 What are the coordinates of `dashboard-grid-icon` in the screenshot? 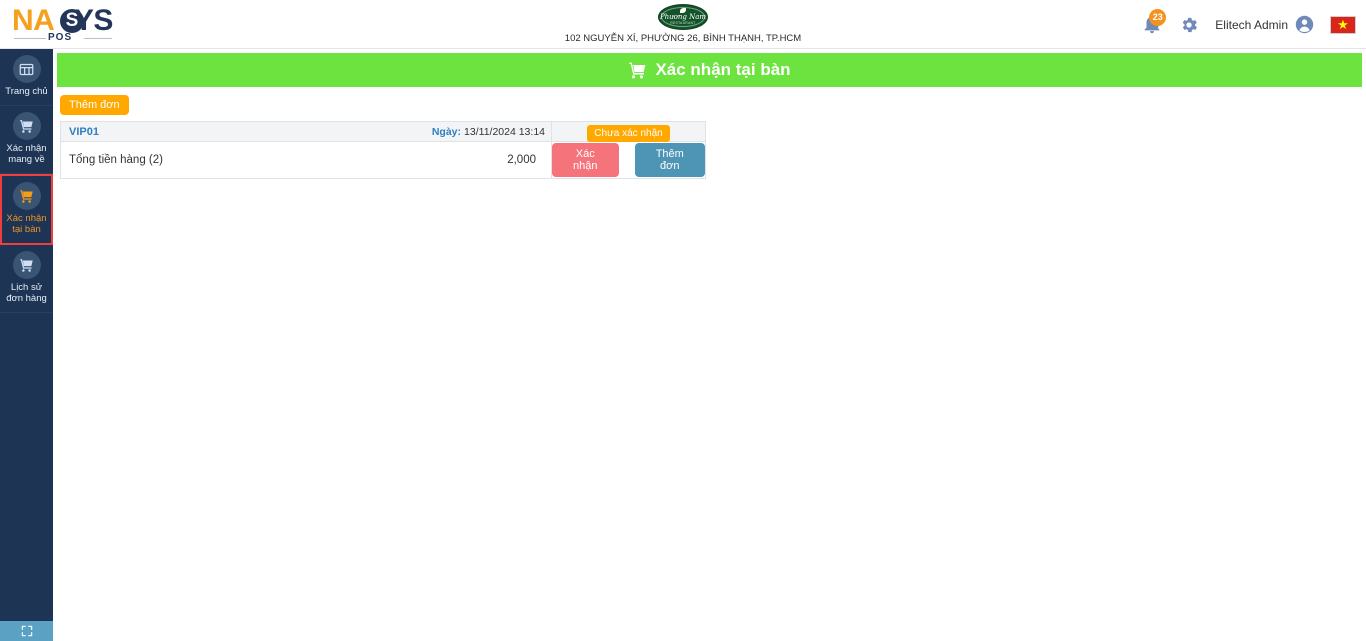 It's located at (26, 69).